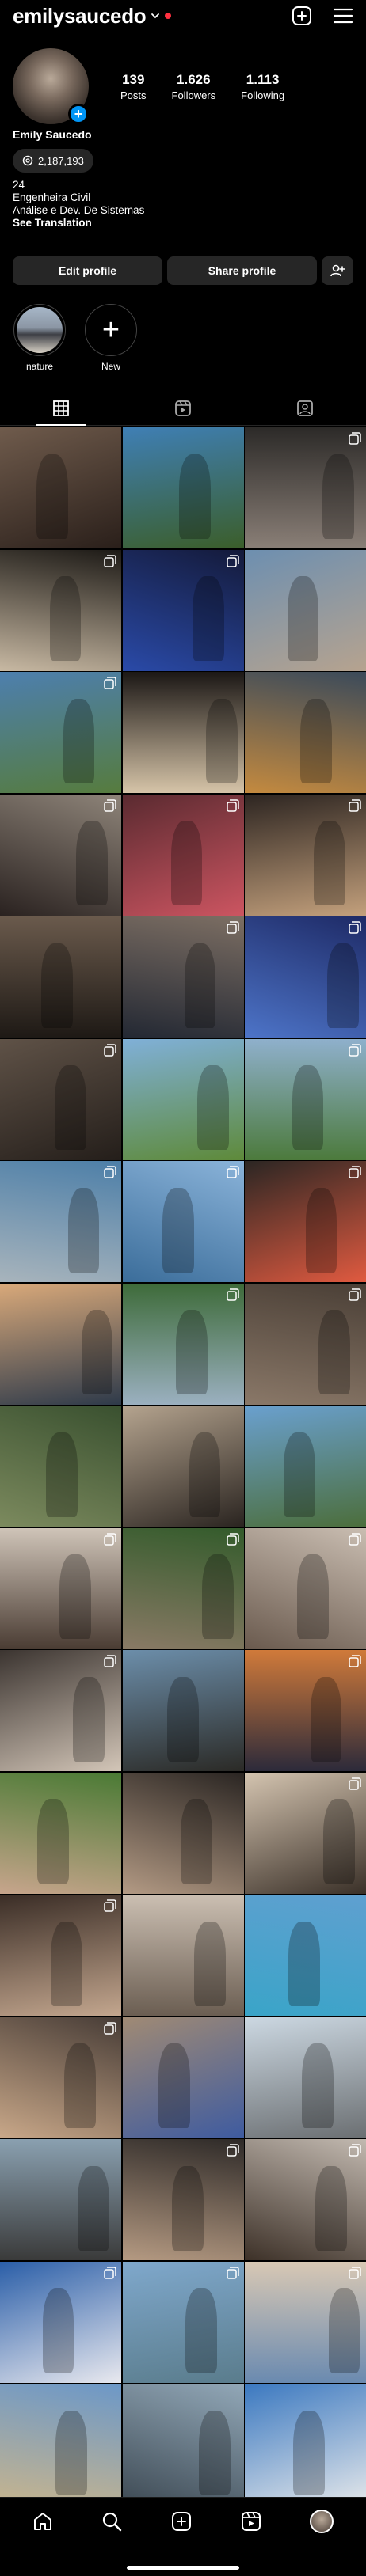 The image size is (366, 2576). I want to click on home-icon, so click(43, 2521).